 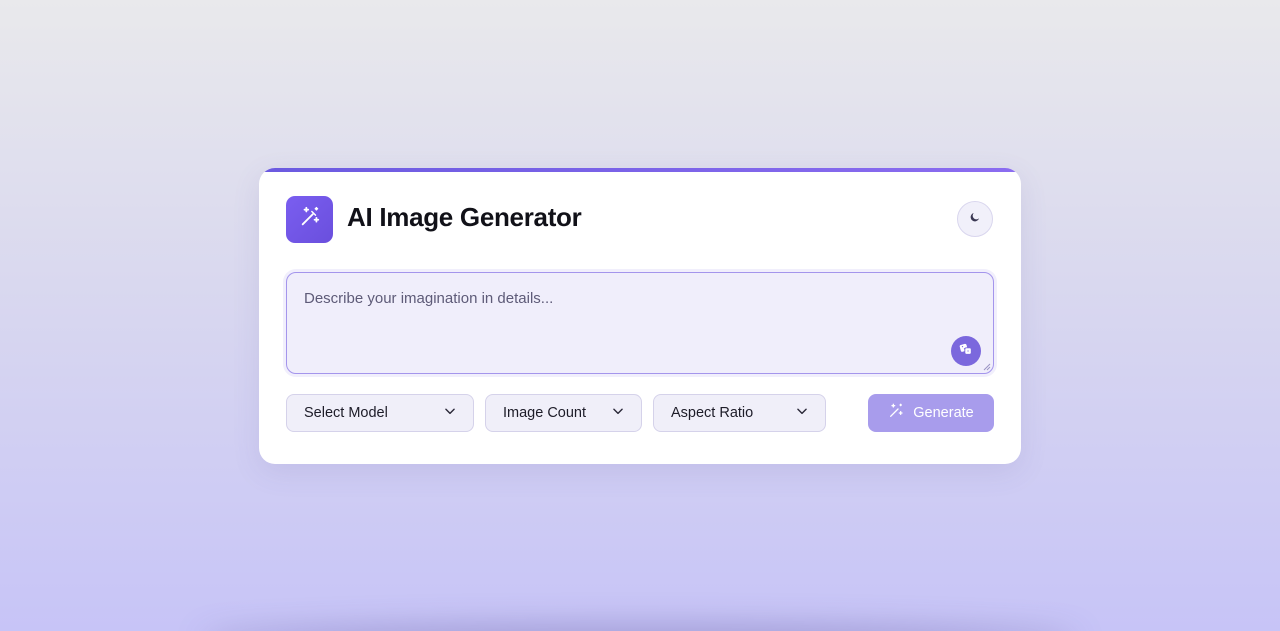 I want to click on card-accent-bar, so click(x=640, y=170).